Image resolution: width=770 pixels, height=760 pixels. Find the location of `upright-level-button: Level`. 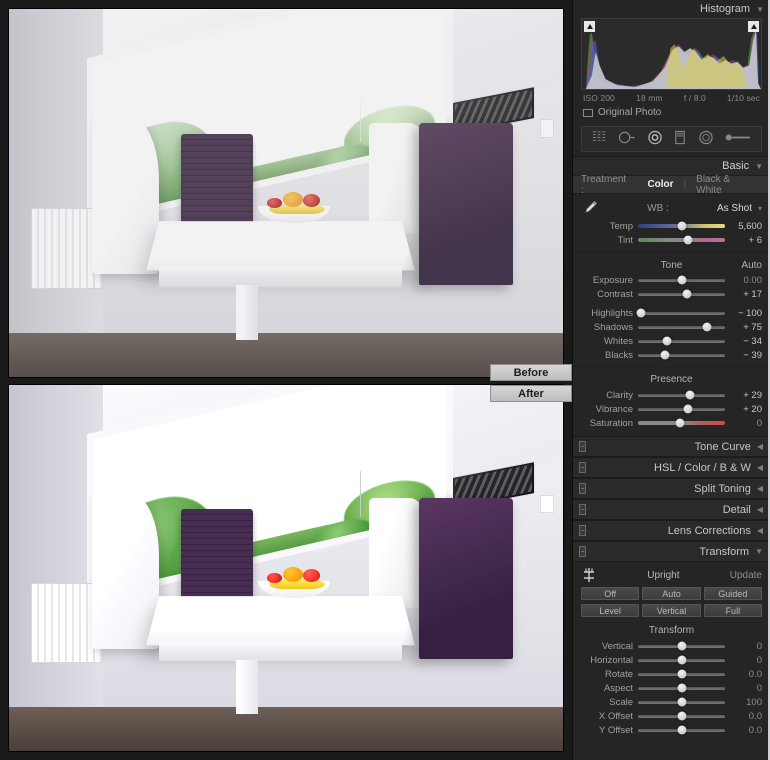

upright-level-button: Level is located at coordinates (610, 610).